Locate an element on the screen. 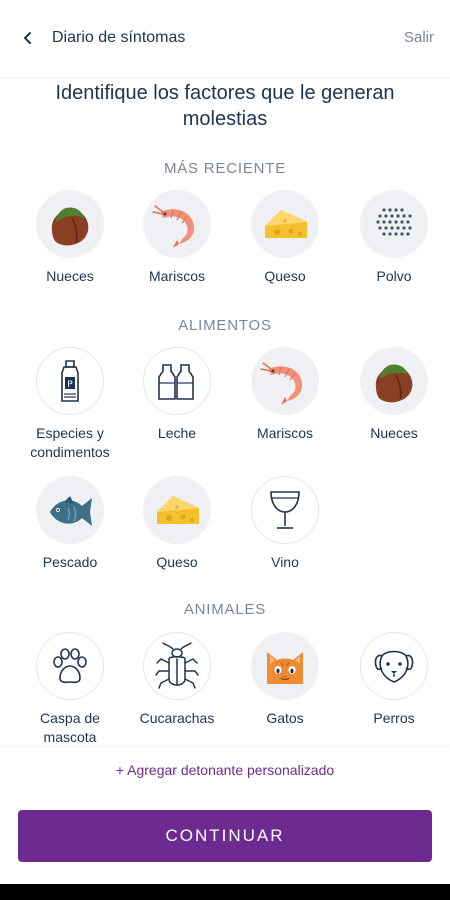  system-navigation-bar is located at coordinates (225, 892).